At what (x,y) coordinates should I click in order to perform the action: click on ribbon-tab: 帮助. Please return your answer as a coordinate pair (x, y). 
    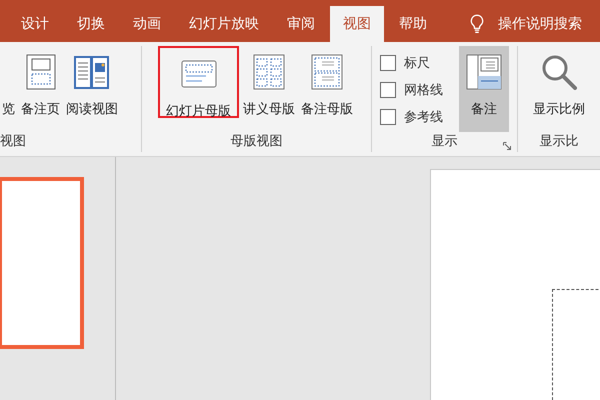
    Looking at the image, I should click on (413, 24).